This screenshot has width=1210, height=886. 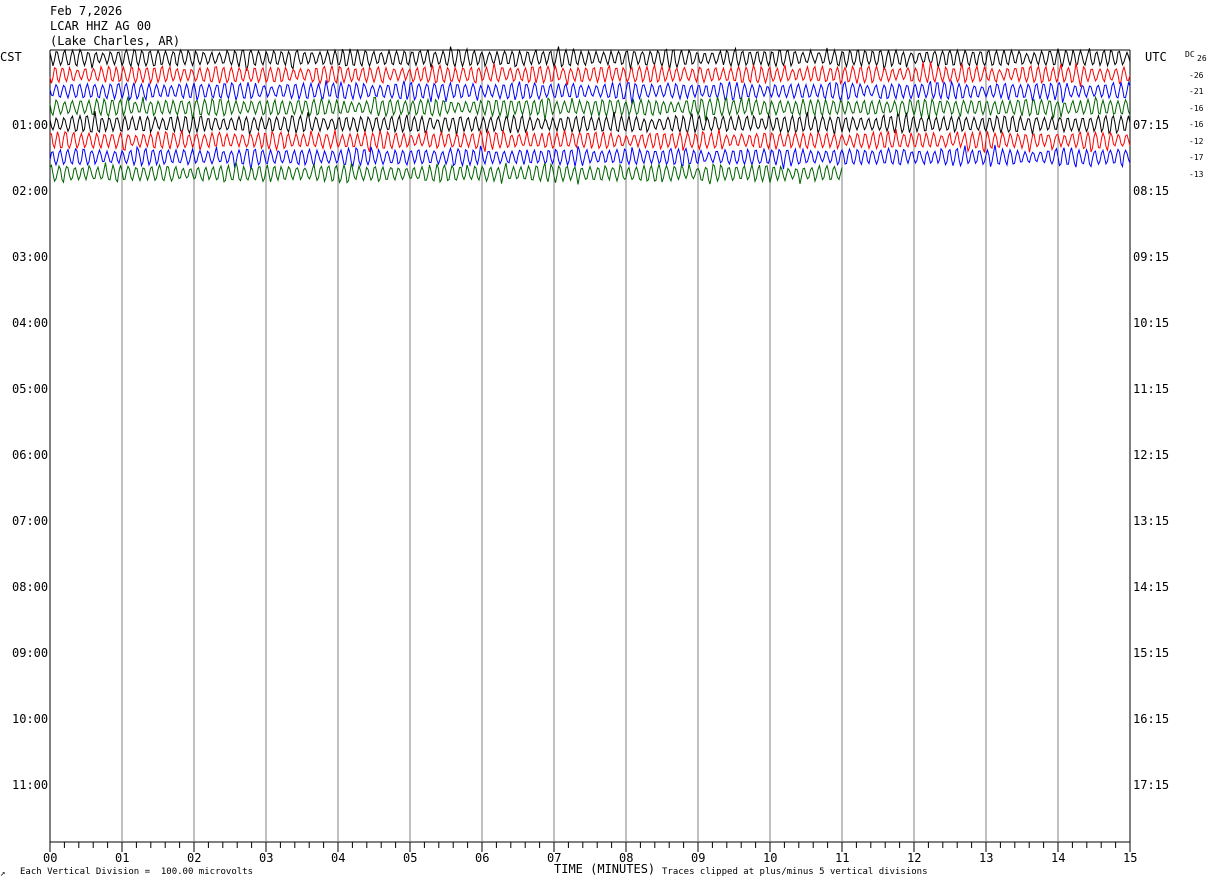 What do you see at coordinates (1151, 521) in the screenshot?
I see `right-hour-label: 13:15` at bounding box center [1151, 521].